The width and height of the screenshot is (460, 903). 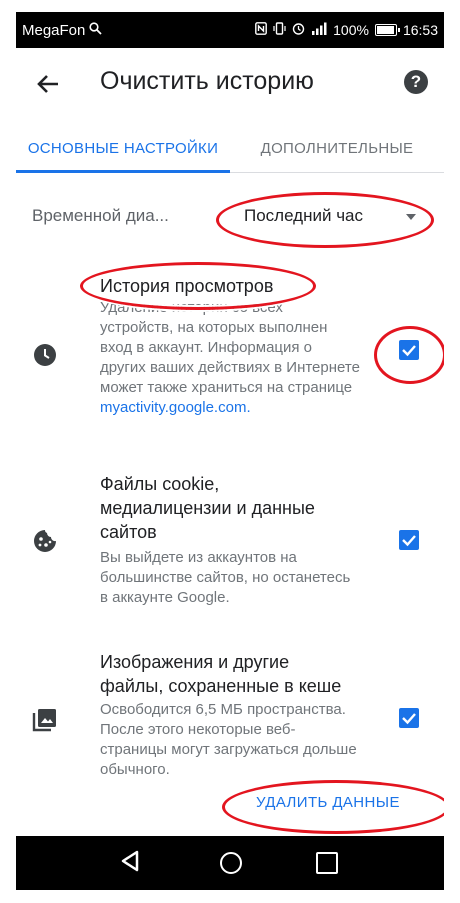 I want to click on battery-icon, so click(x=387, y=30).